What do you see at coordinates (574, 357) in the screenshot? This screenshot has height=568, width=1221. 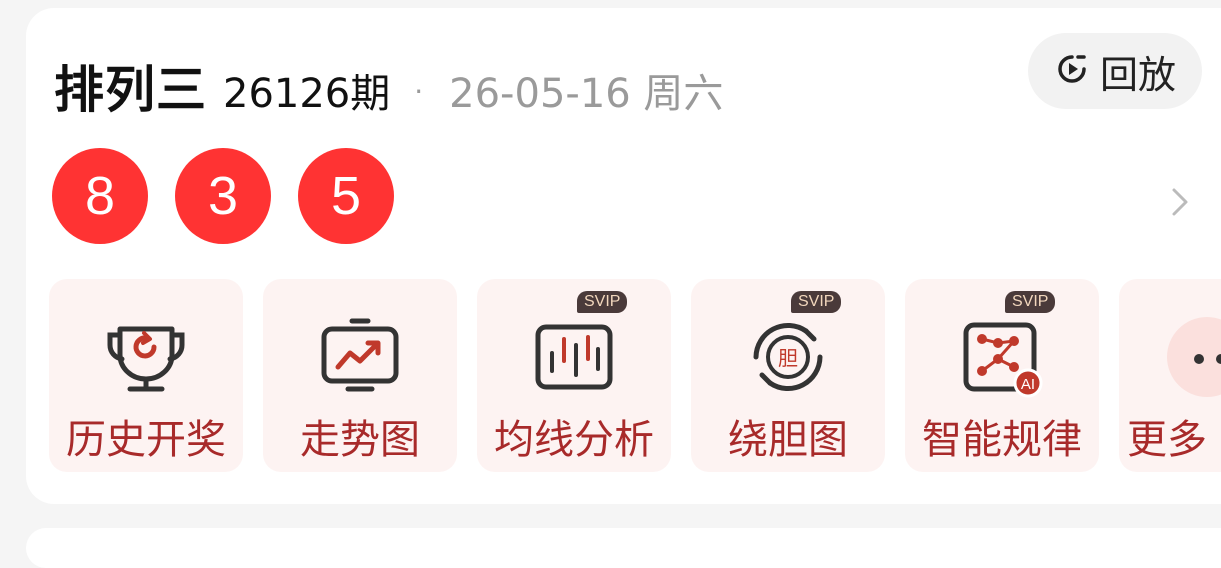 I see `candlestick-chart-icon` at bounding box center [574, 357].